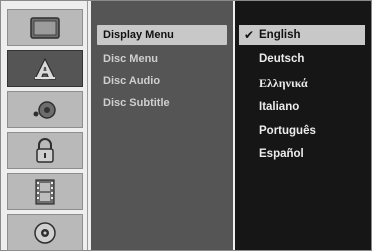  I want to click on film-icon, so click(45, 191).